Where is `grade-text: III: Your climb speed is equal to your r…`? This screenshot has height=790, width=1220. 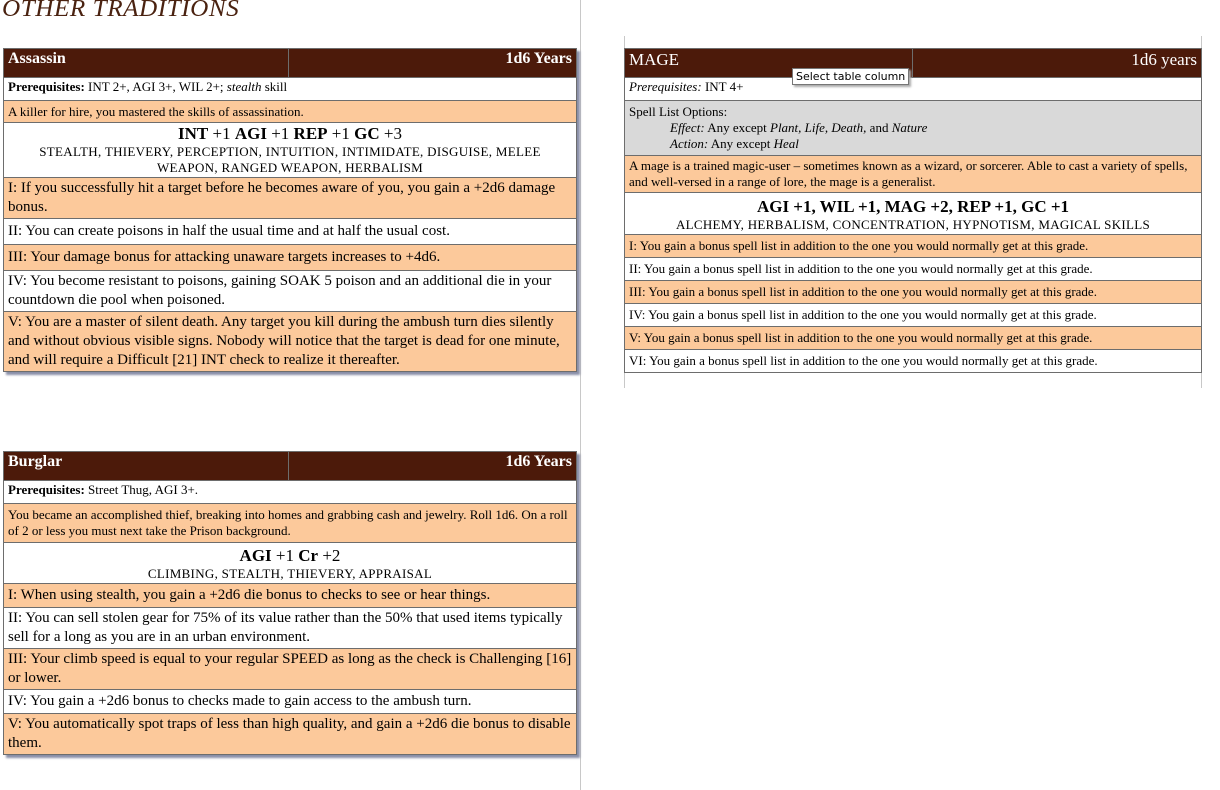
grade-text: III: Your climb speed is equal to your r… is located at coordinates (290, 669).